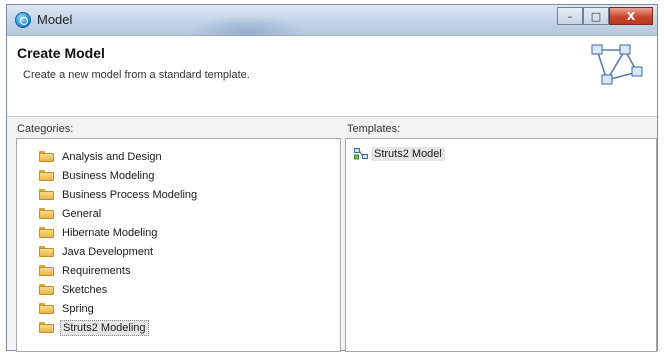 This screenshot has height=352, width=664. Describe the element at coordinates (189, 270) in the screenshot. I see `list-item: Requirements` at that location.